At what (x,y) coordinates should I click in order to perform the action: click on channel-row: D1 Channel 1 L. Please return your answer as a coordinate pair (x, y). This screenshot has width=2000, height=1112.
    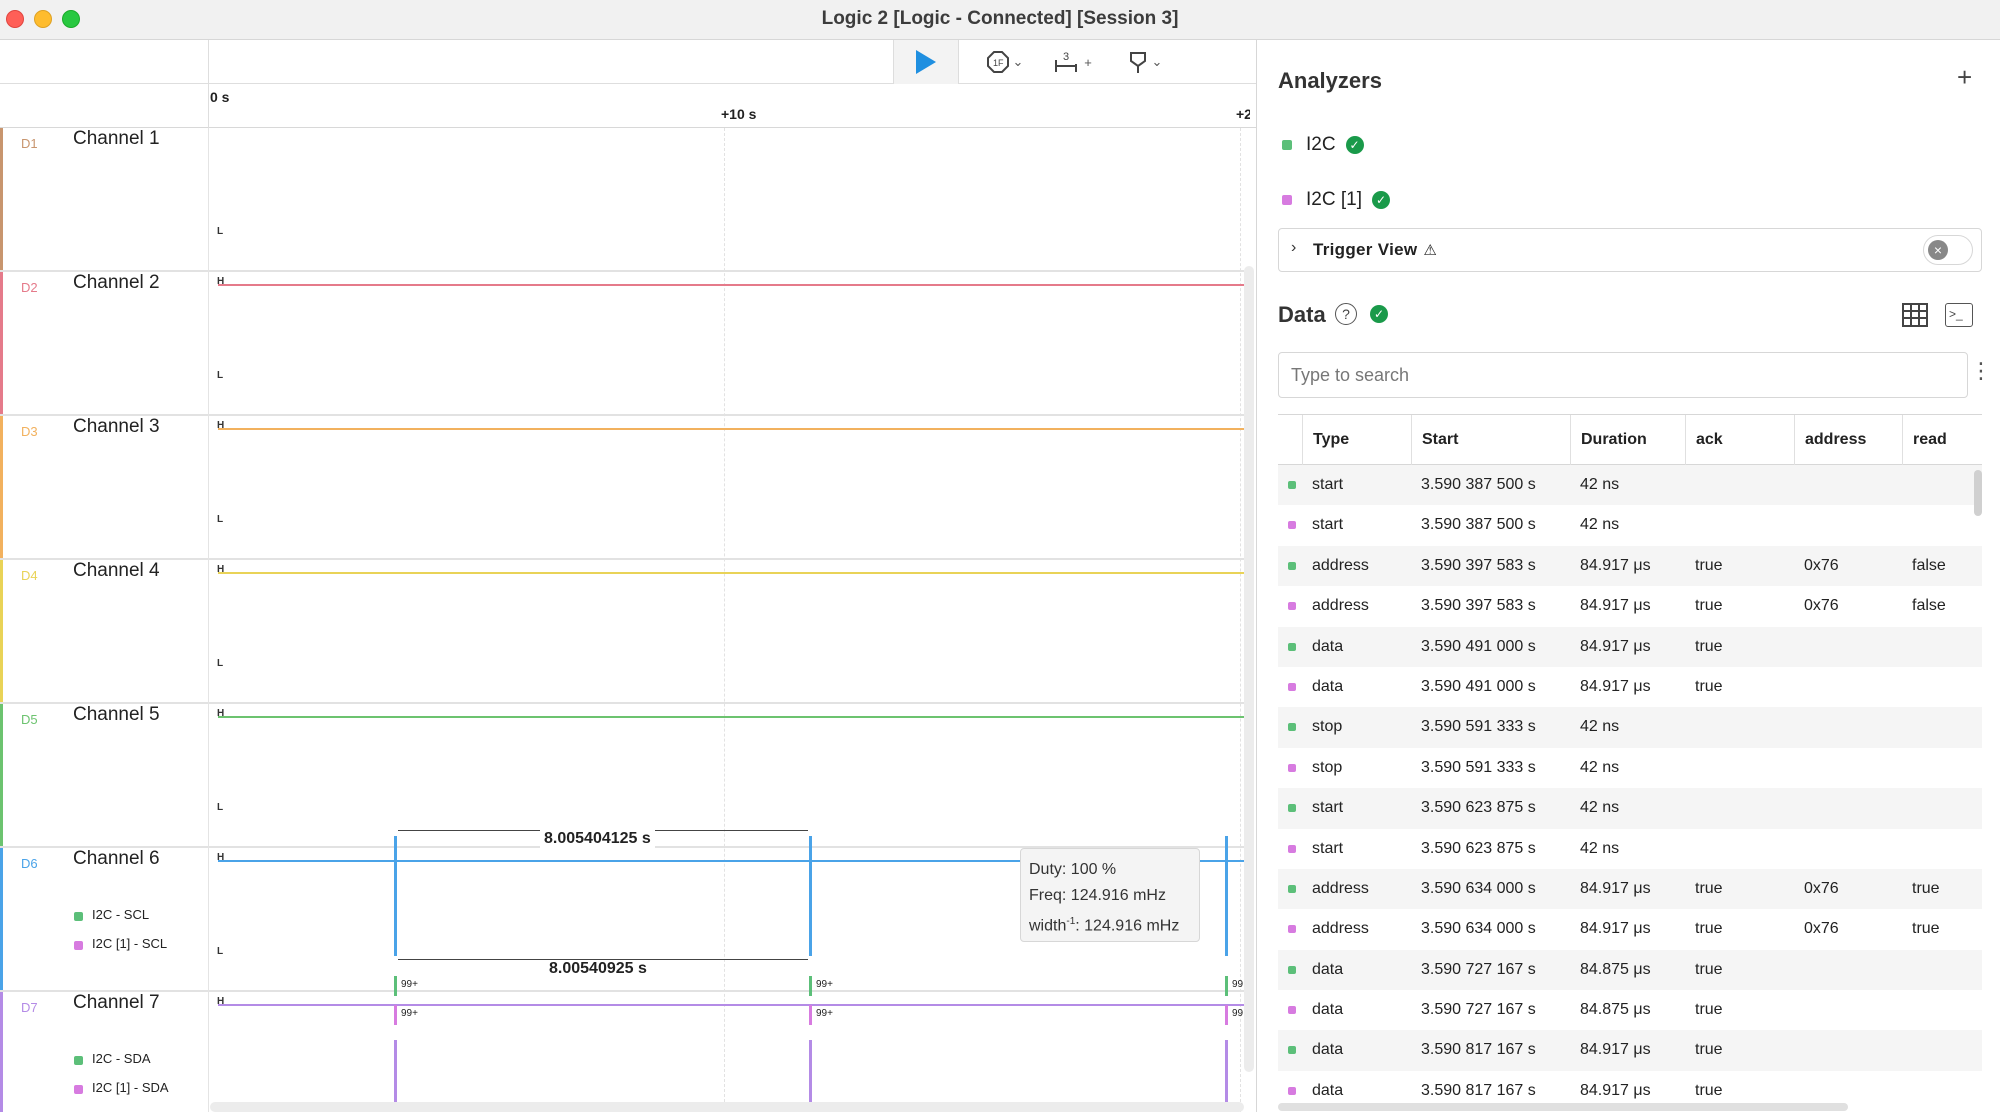
    Looking at the image, I should click on (622, 200).